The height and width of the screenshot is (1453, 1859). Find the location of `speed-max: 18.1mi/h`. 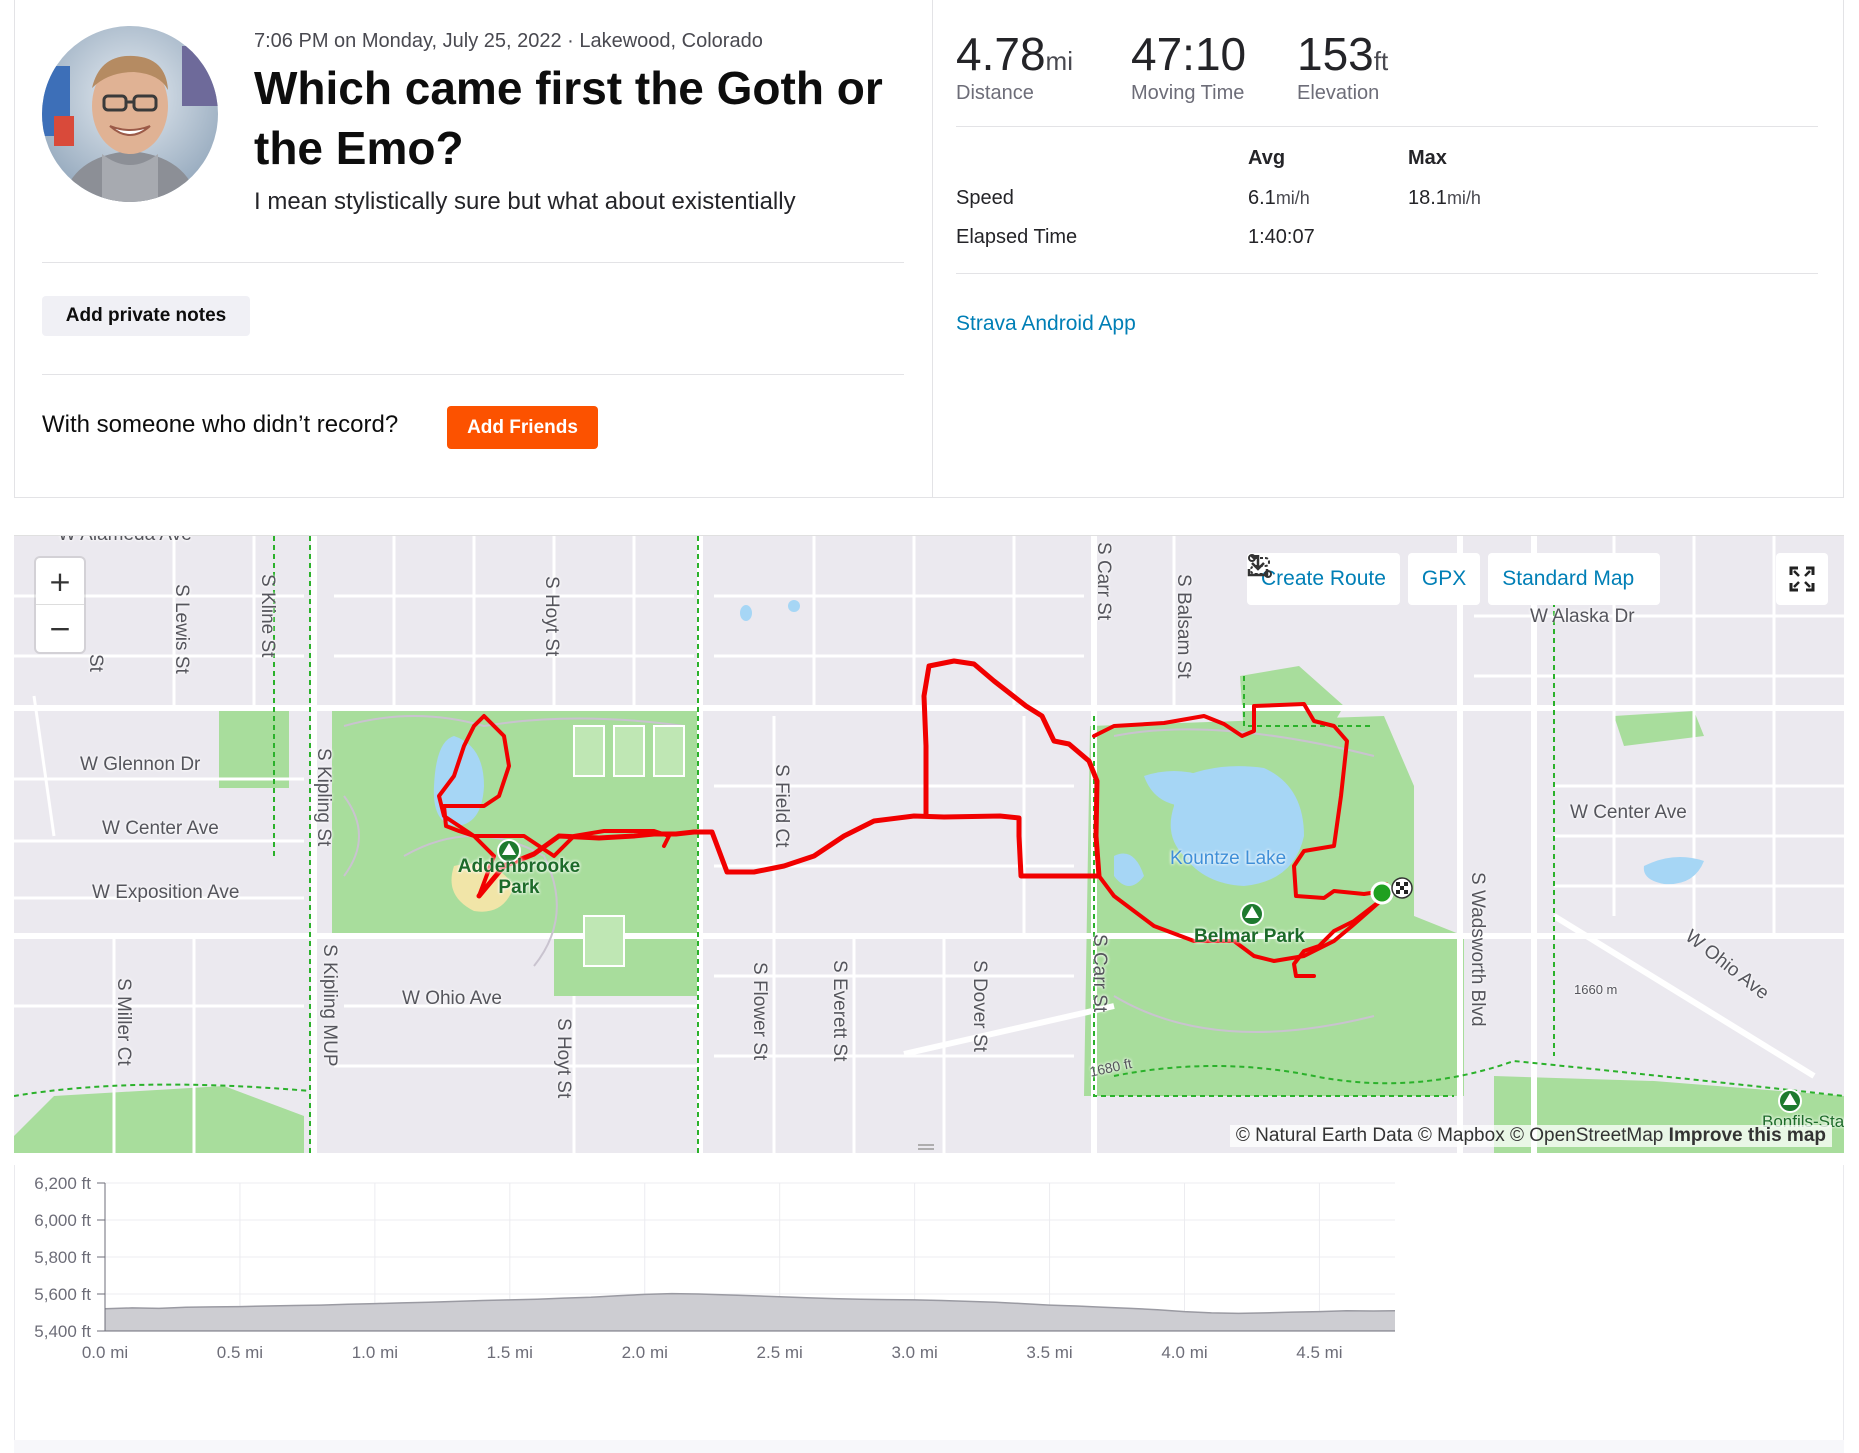

speed-max: 18.1mi/h is located at coordinates (1444, 198).